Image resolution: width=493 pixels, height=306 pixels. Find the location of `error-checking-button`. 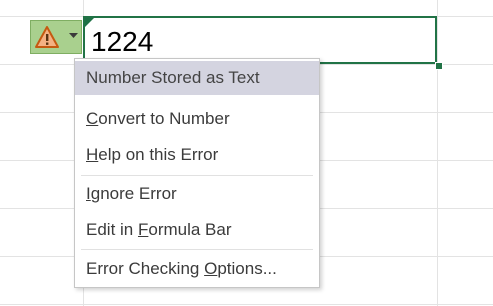

error-checking-button is located at coordinates (56, 37).